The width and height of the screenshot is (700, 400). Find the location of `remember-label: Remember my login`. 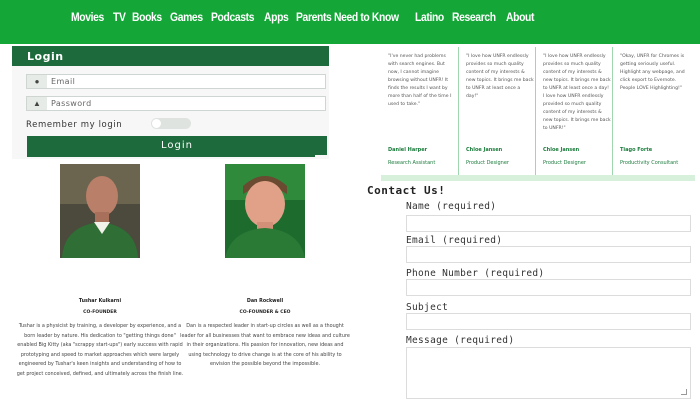

remember-label: Remember my login is located at coordinates (74, 125).